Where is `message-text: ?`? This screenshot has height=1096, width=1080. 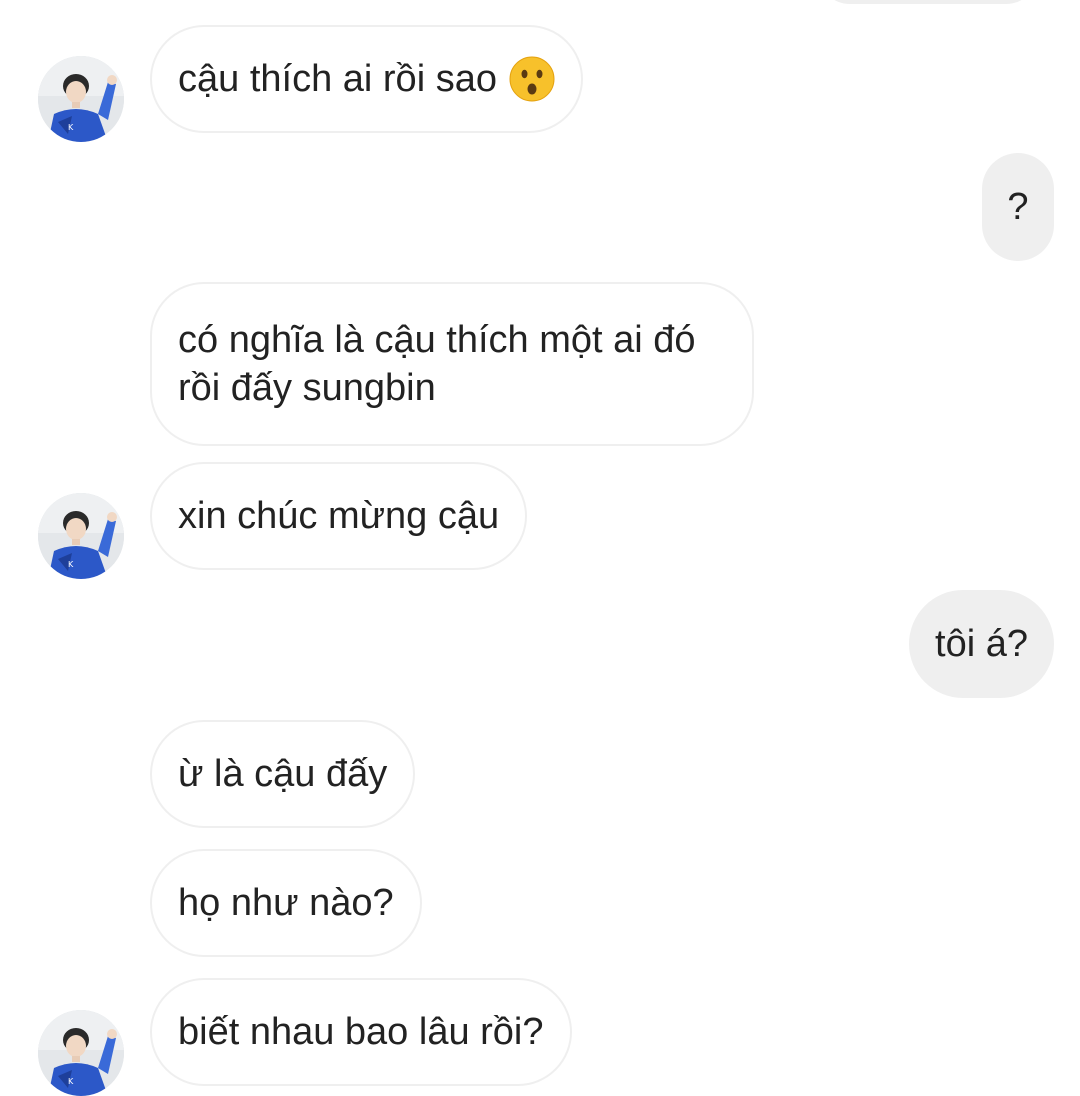 message-text: ? is located at coordinates (1018, 207).